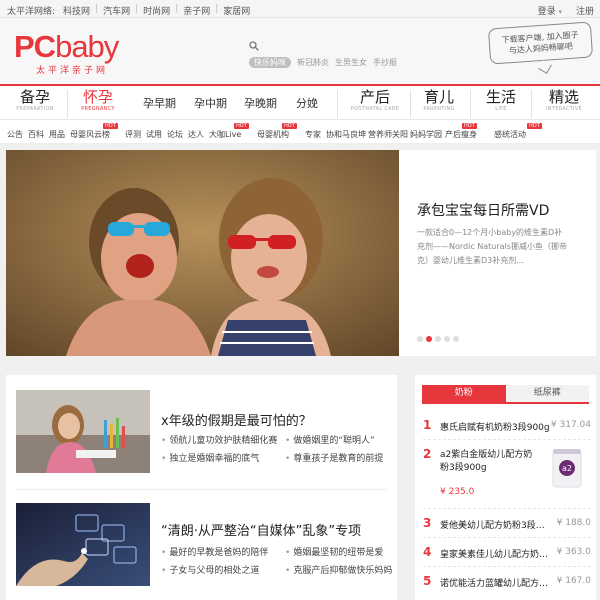 This screenshot has height=600, width=600. I want to click on channel-preparation: 备孕 PREPARATION, so click(35, 104).